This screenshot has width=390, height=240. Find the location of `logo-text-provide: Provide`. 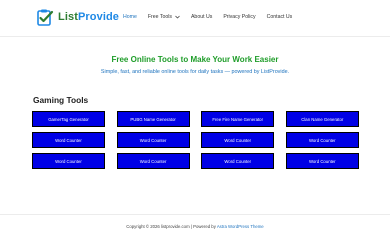

logo-text-provide: Provide is located at coordinates (98, 17).